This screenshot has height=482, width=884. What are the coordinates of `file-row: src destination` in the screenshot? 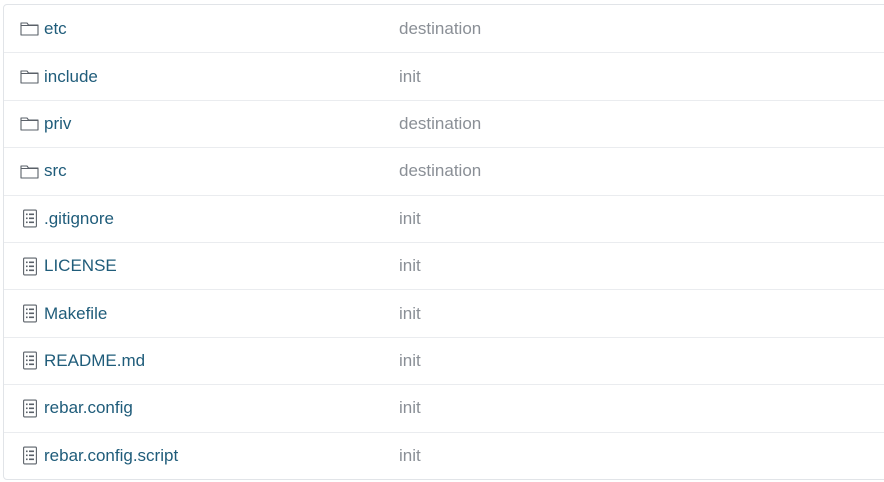 It's located at (444, 170).